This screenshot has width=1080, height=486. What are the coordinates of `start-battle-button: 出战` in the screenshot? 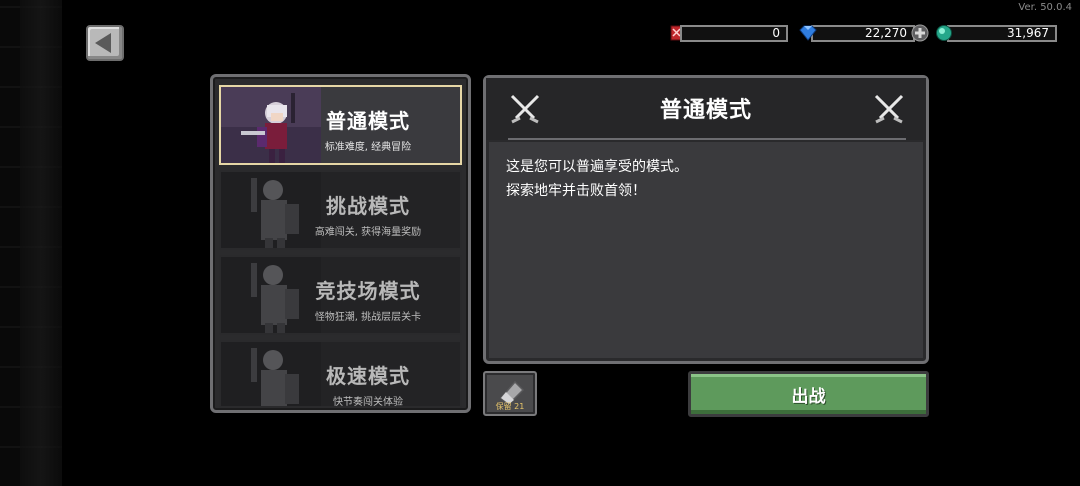 It's located at (808, 394).